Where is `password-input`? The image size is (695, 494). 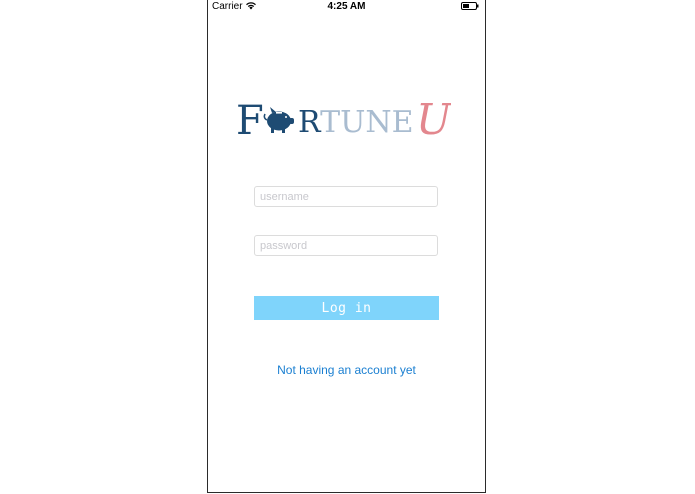
password-input is located at coordinates (346, 245).